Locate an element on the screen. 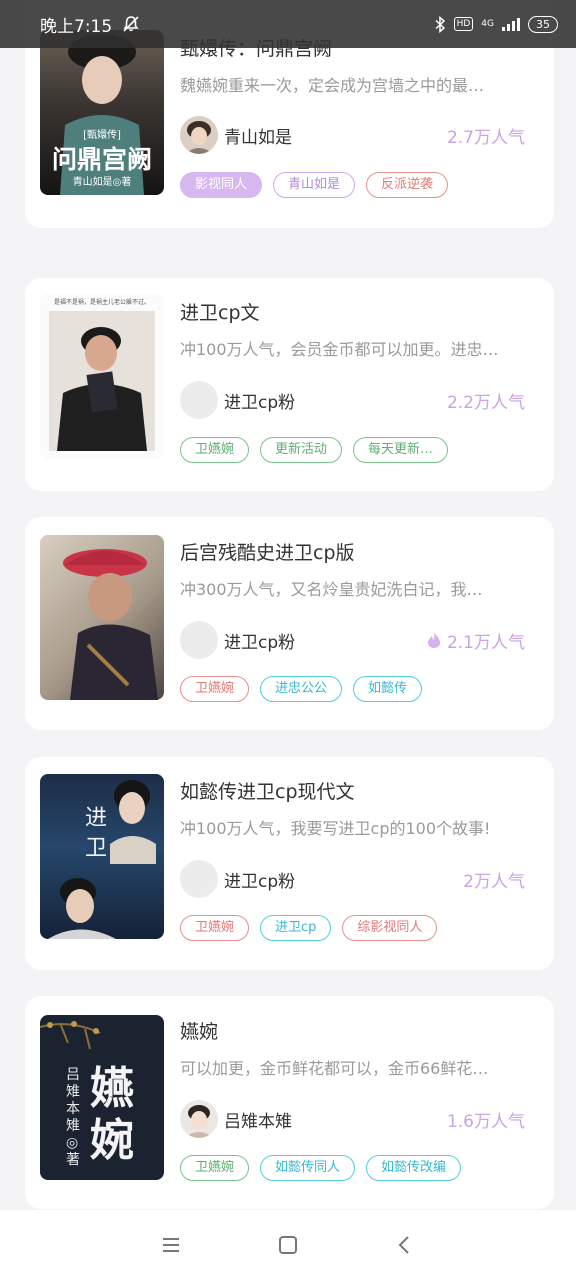 The image size is (576, 1280). book-title: 嬿婉 is located at coordinates (199, 1032).